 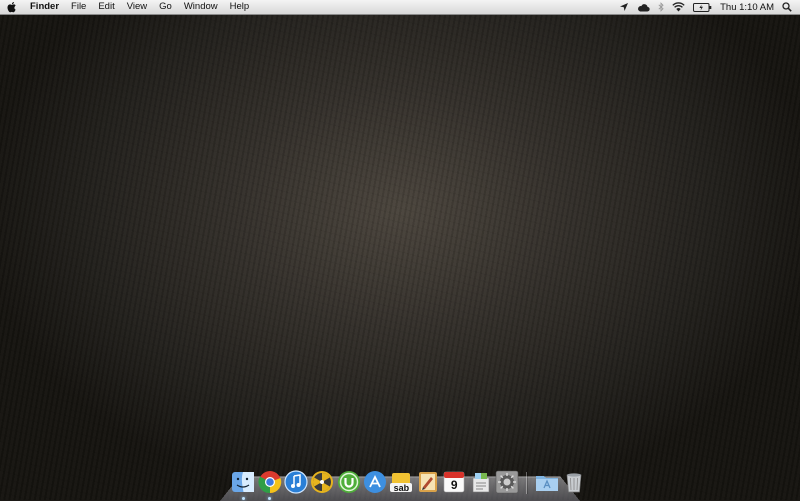 I want to click on dock-item-system-preferences, so click(x=507, y=482).